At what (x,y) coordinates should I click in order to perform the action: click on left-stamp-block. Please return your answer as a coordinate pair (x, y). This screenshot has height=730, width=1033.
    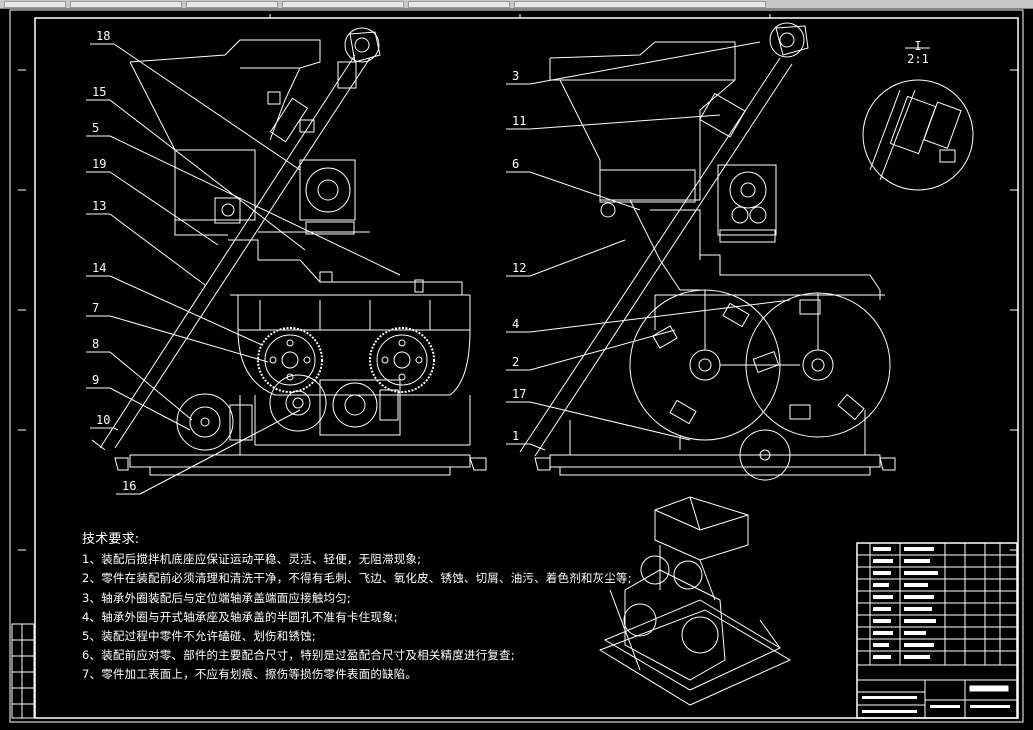
    Looking at the image, I should click on (23, 671).